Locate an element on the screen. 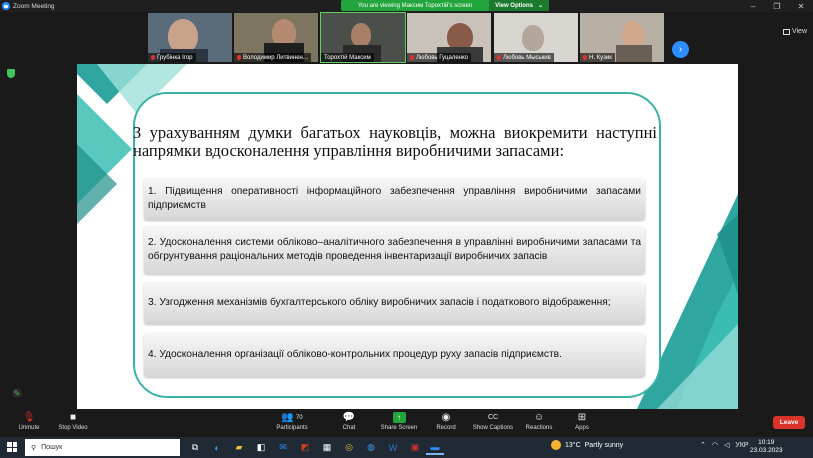  chevron-right-icon: › is located at coordinates (680, 49).